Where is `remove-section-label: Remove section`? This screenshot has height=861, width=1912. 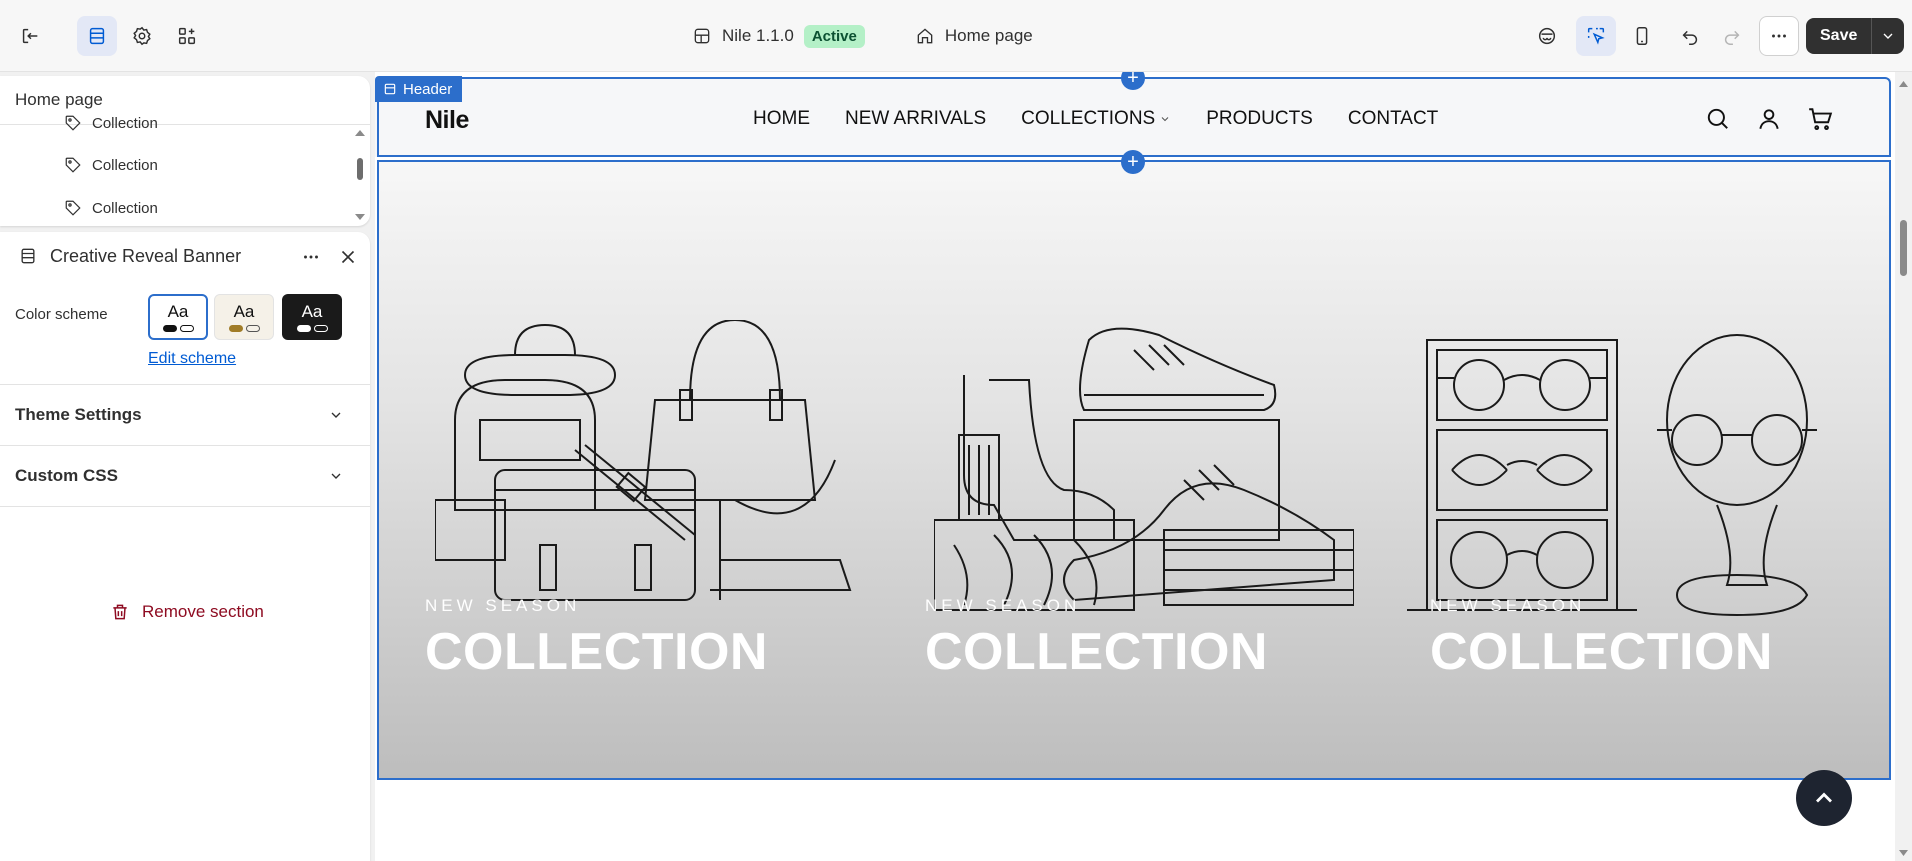 remove-section-label: Remove section is located at coordinates (203, 611).